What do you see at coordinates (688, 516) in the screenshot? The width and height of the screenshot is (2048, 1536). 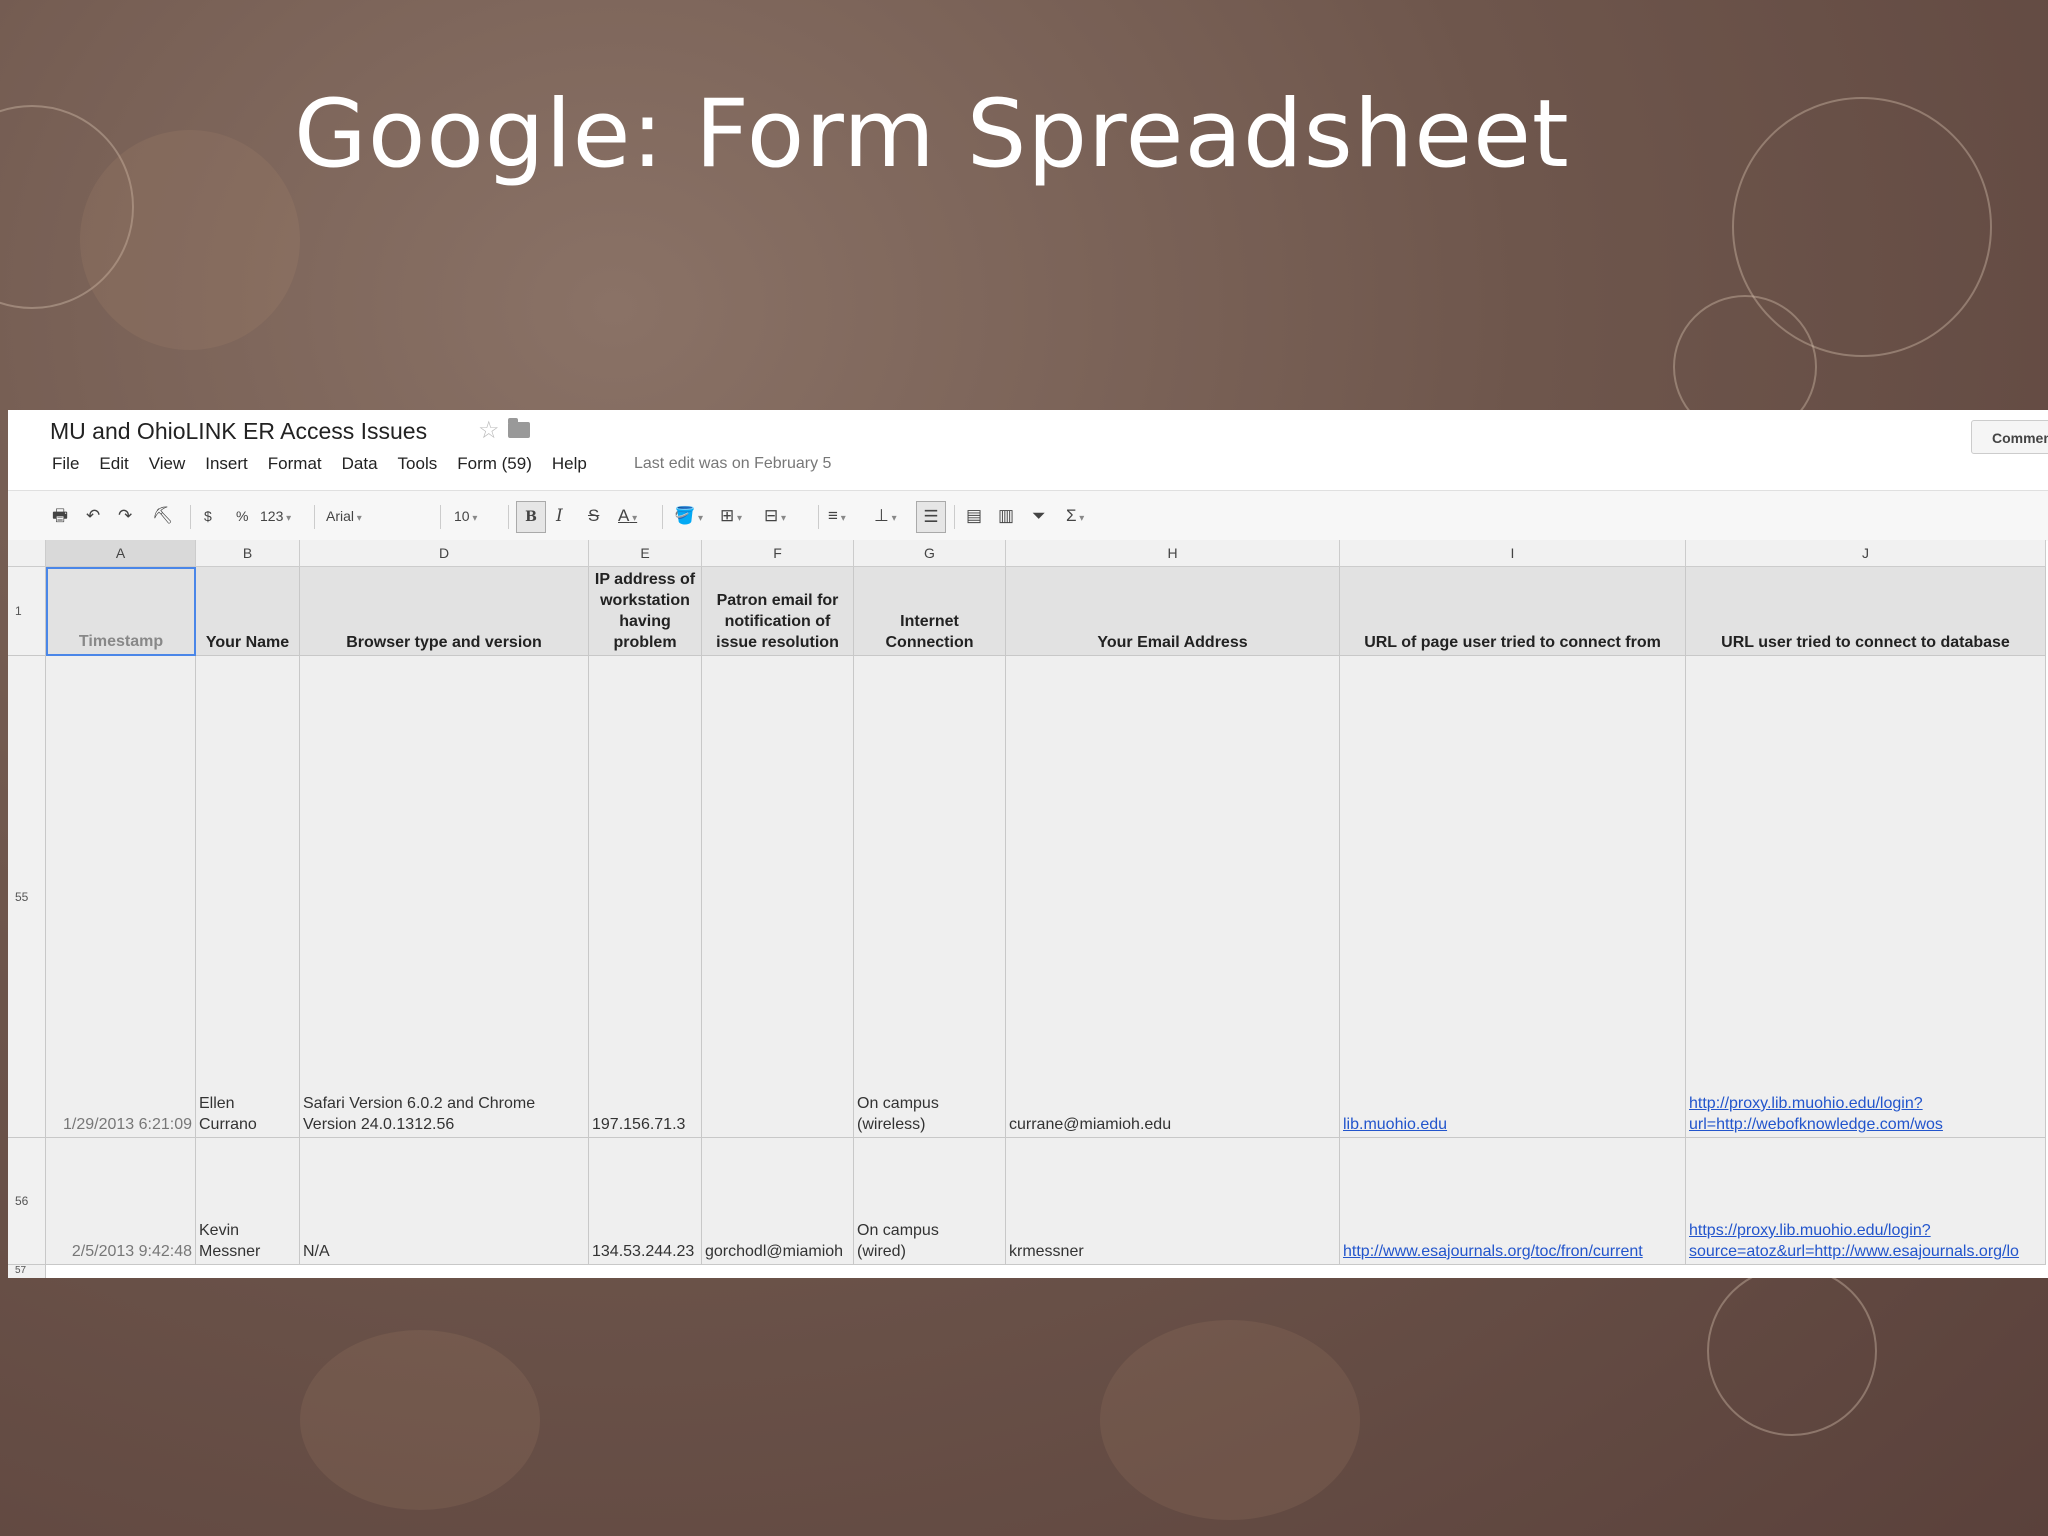 I see `fill-color-icon: 🪣` at bounding box center [688, 516].